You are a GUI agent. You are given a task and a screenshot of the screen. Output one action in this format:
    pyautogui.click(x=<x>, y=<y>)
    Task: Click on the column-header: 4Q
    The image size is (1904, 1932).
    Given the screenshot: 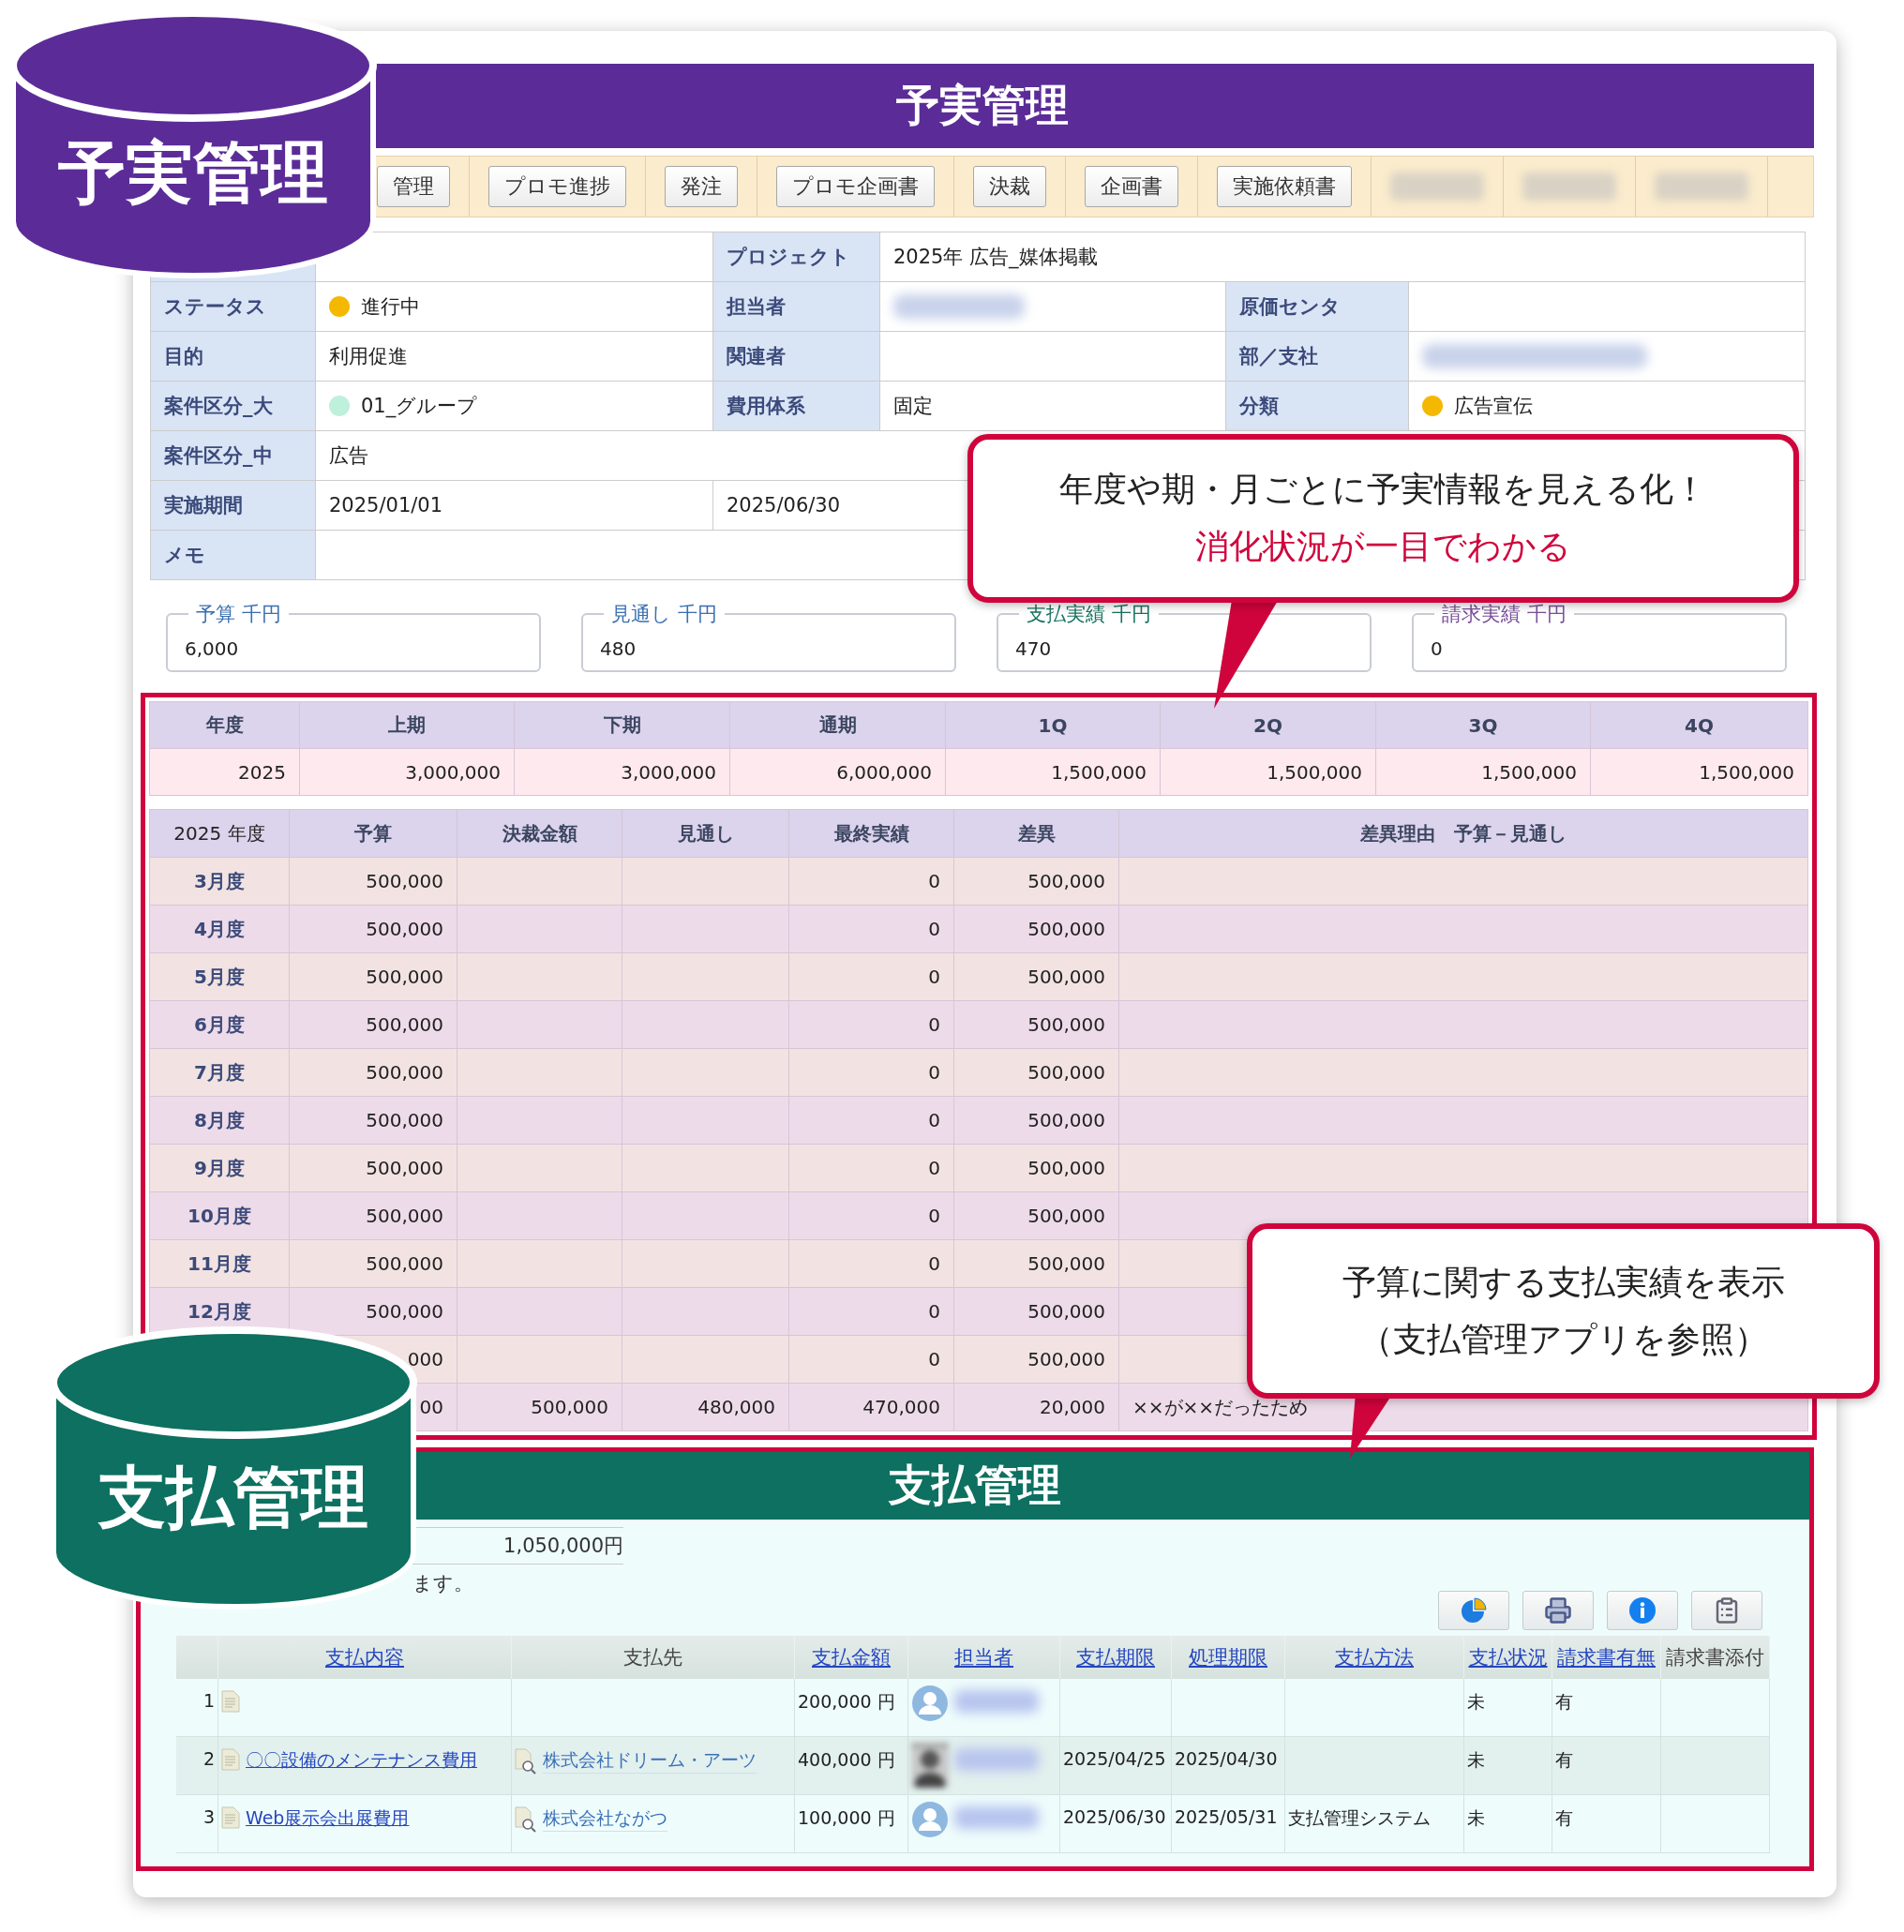 What is the action you would take?
    pyautogui.click(x=1699, y=726)
    